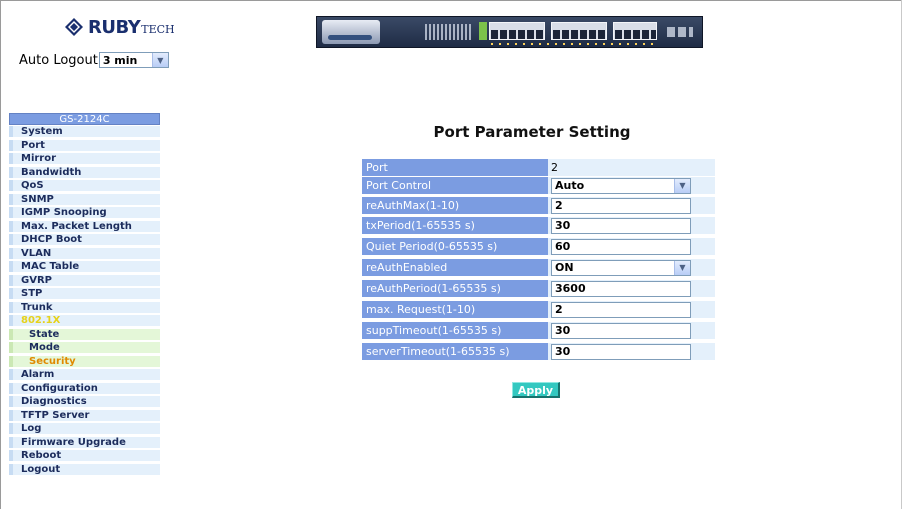 This screenshot has height=509, width=902. What do you see at coordinates (621, 330) in the screenshot?
I see `supptimeout-input: 30` at bounding box center [621, 330].